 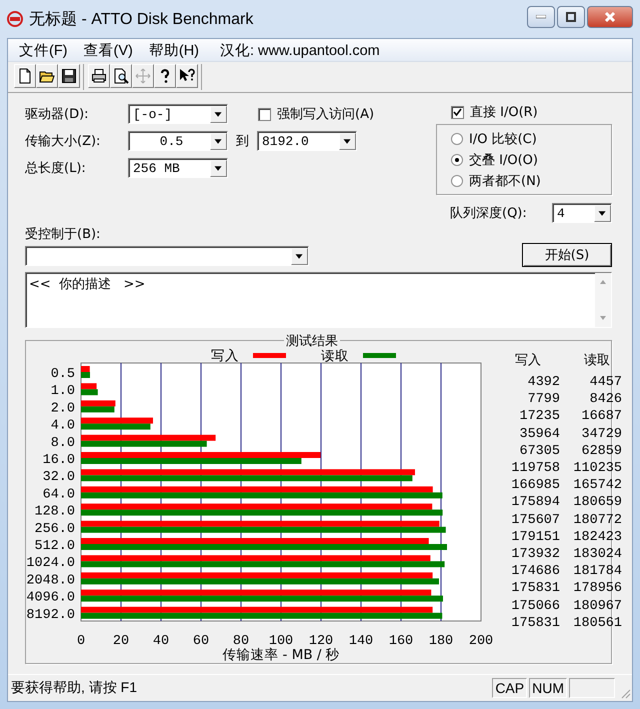 What do you see at coordinates (312, 341) in the screenshot?
I see `panel-title: 测试结果` at bounding box center [312, 341].